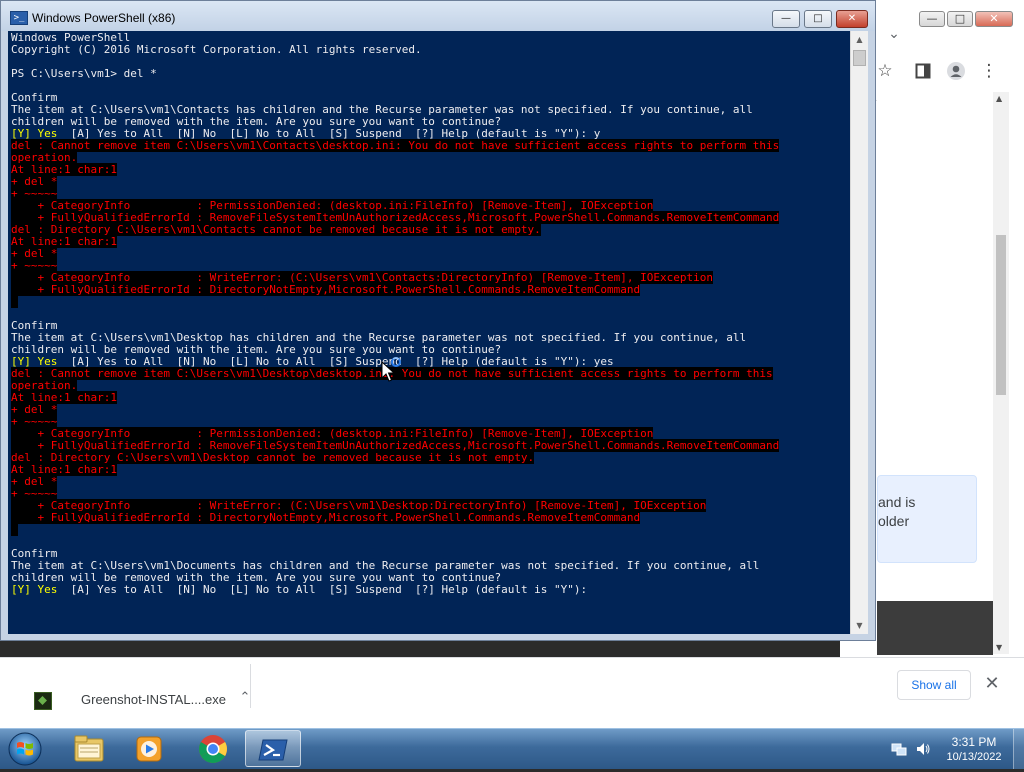  Describe the element at coordinates (1018, 749) in the screenshot. I see `show-desktop-button` at that location.